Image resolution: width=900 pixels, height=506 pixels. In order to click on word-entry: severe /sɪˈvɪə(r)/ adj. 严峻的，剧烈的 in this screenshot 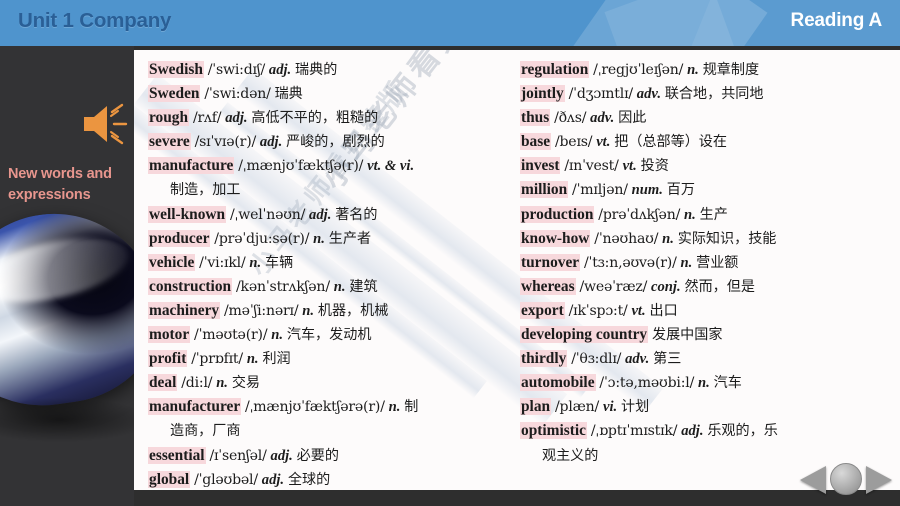, I will do `click(334, 142)`.